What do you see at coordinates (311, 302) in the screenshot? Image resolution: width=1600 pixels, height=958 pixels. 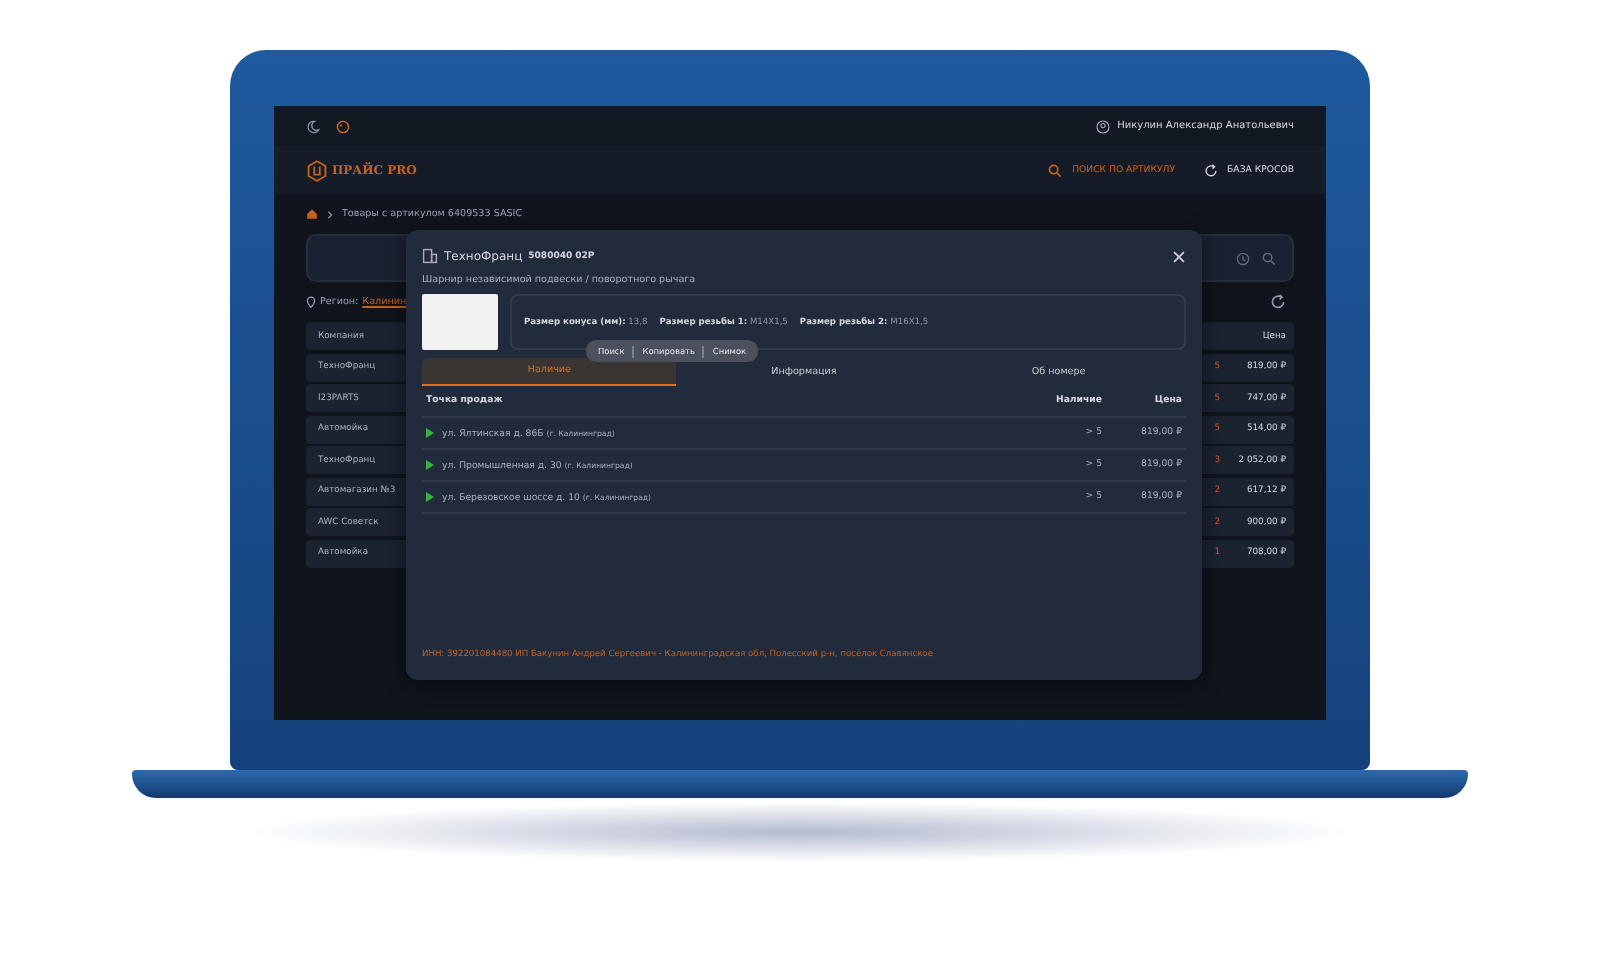 I see `location-pin-icon` at bounding box center [311, 302].